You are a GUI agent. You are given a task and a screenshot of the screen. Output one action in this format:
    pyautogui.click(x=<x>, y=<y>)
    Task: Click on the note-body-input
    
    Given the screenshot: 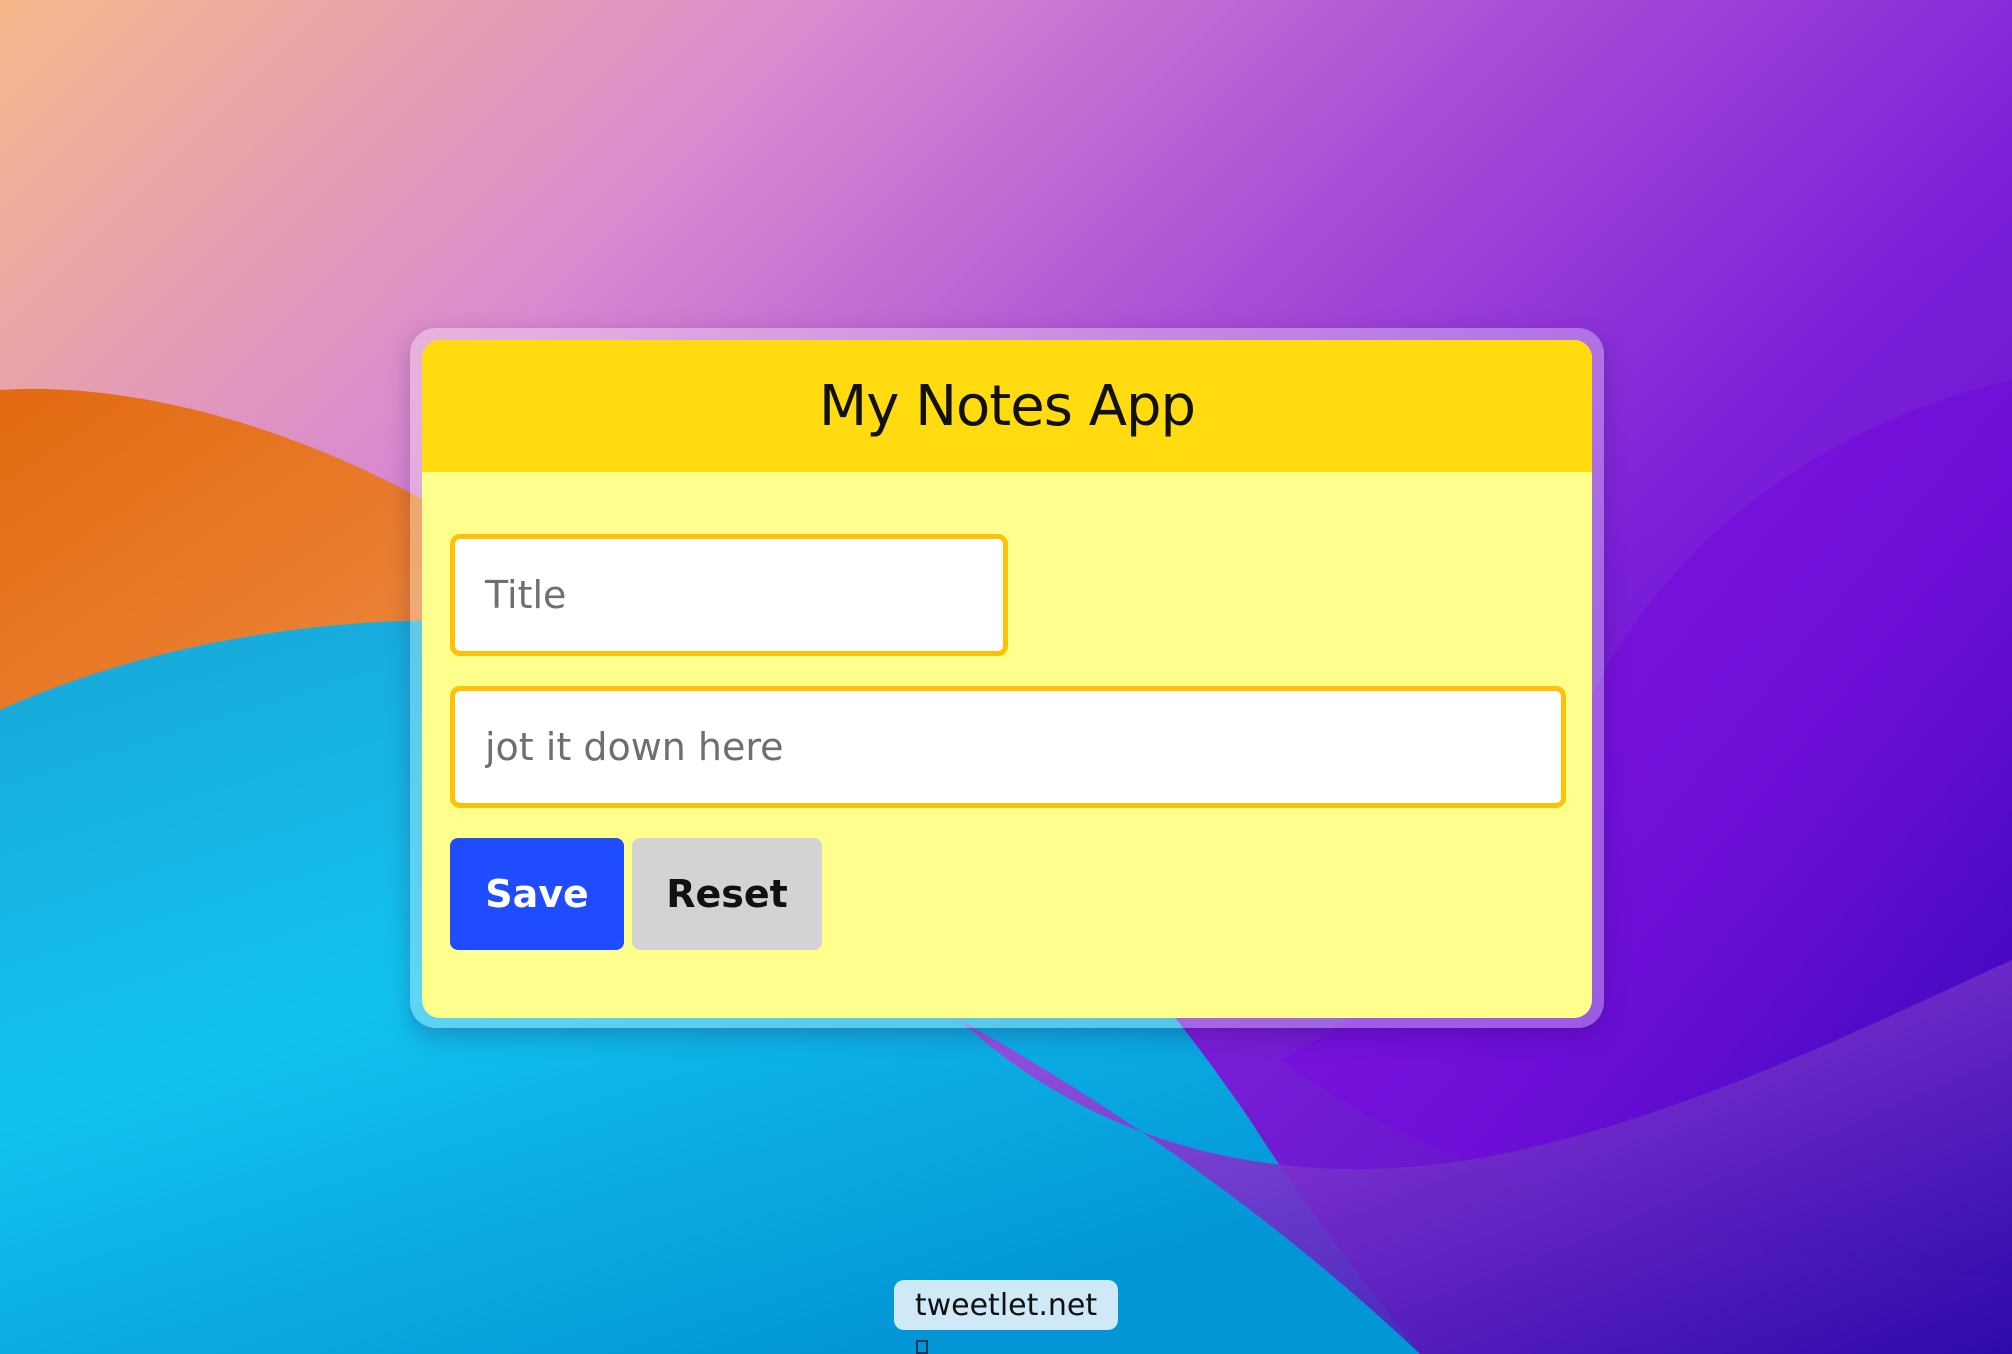 What is the action you would take?
    pyautogui.click(x=1008, y=747)
    